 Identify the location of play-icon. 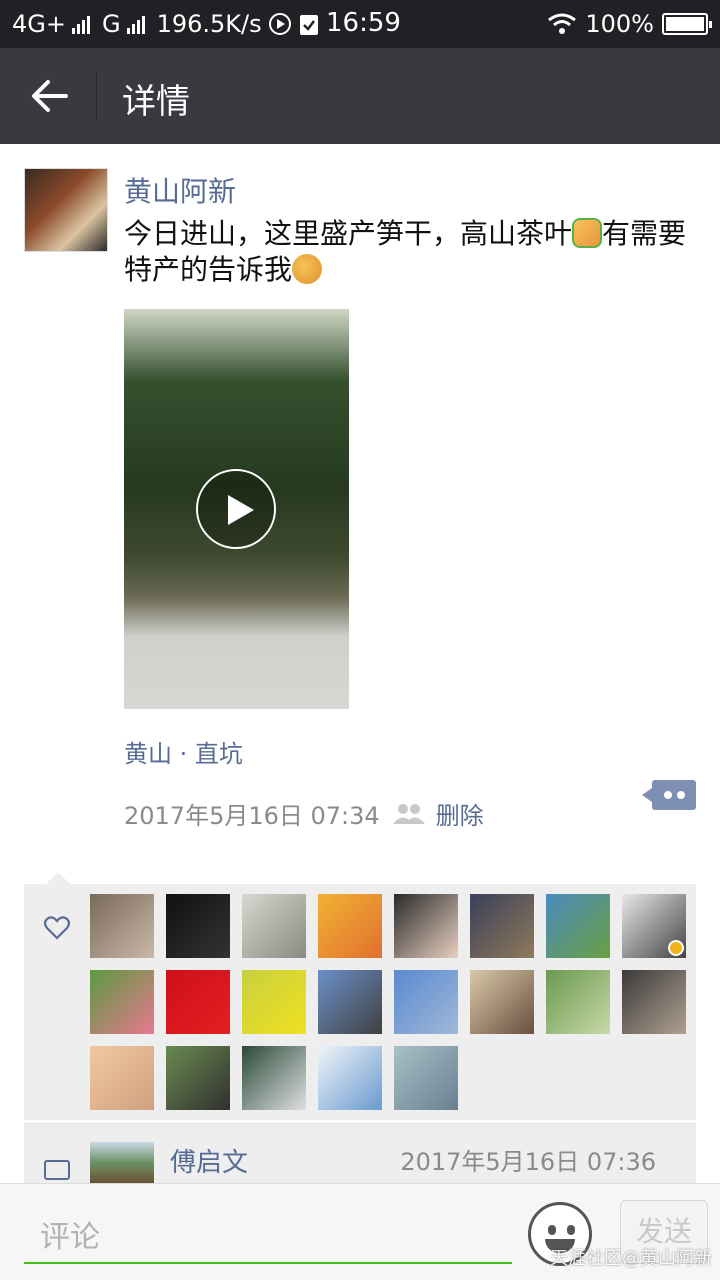
(236, 509).